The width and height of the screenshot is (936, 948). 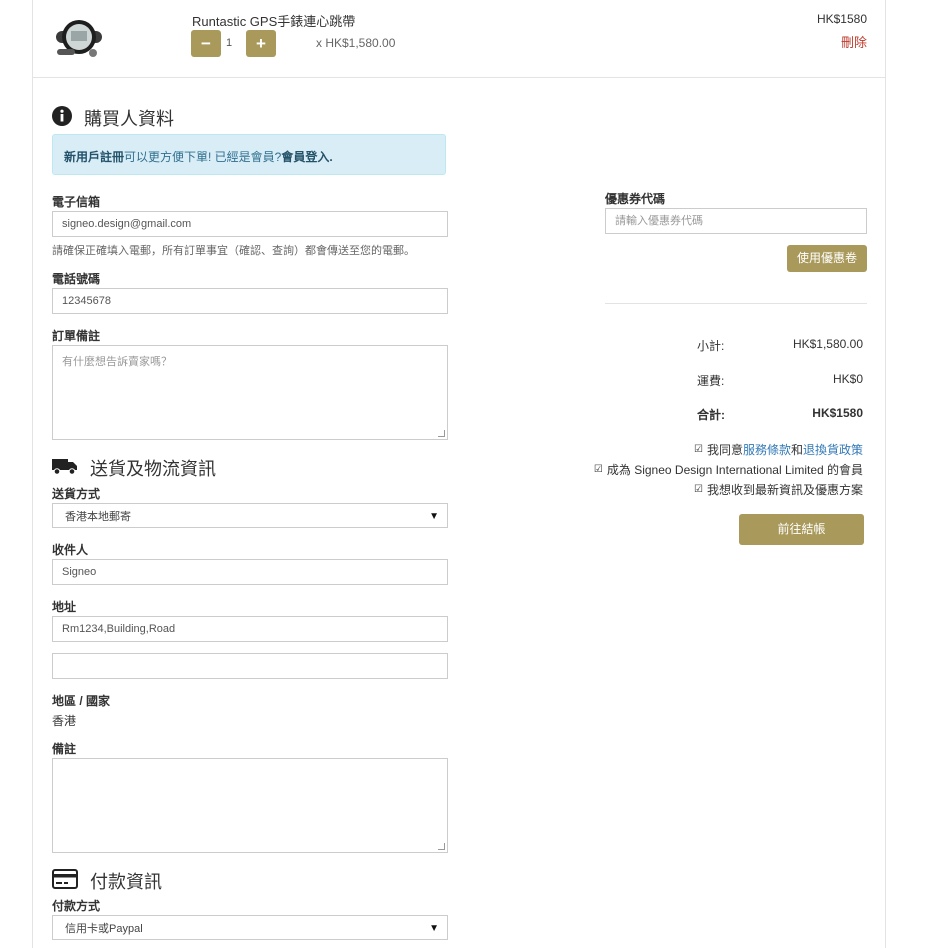 I want to click on payment-method-label: 付款方式, so click(x=76, y=906).